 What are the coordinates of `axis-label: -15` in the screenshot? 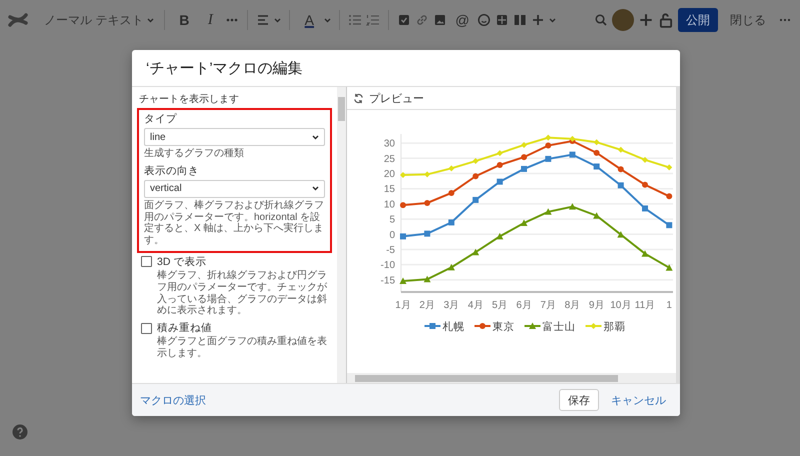 It's located at (387, 280).